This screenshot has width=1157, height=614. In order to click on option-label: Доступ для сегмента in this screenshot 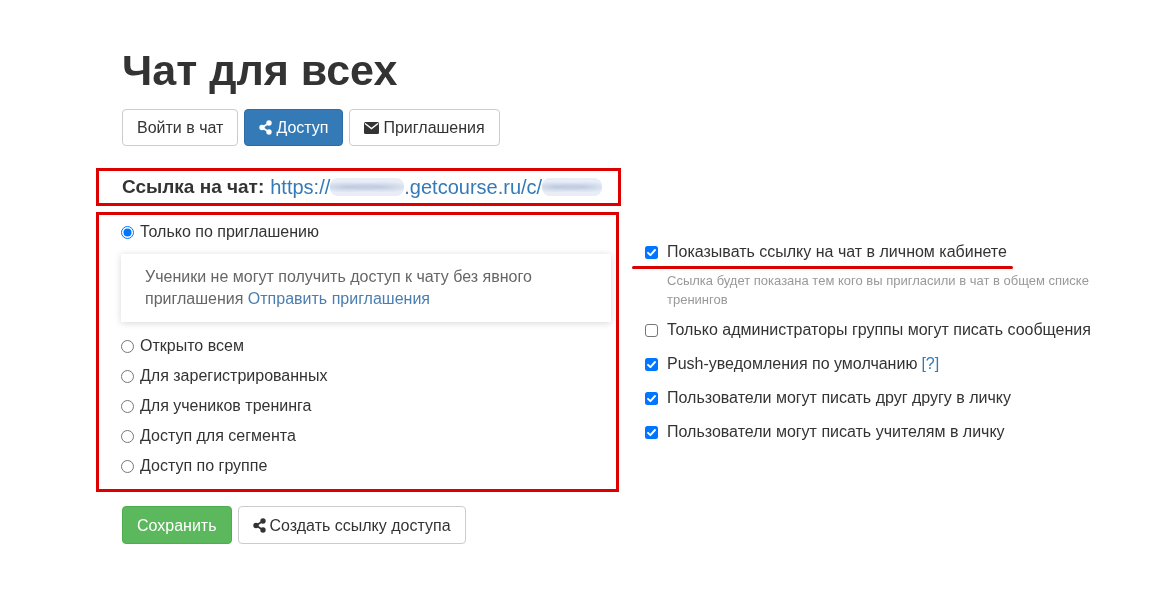, I will do `click(218, 436)`.